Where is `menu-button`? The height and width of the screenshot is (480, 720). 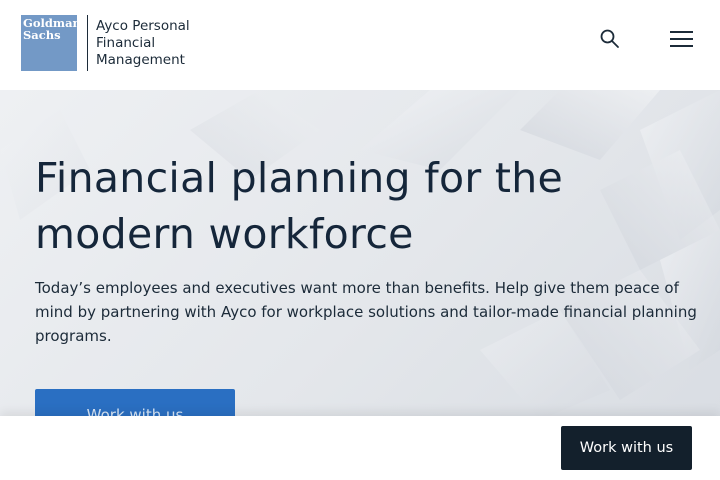
menu-button is located at coordinates (682, 39).